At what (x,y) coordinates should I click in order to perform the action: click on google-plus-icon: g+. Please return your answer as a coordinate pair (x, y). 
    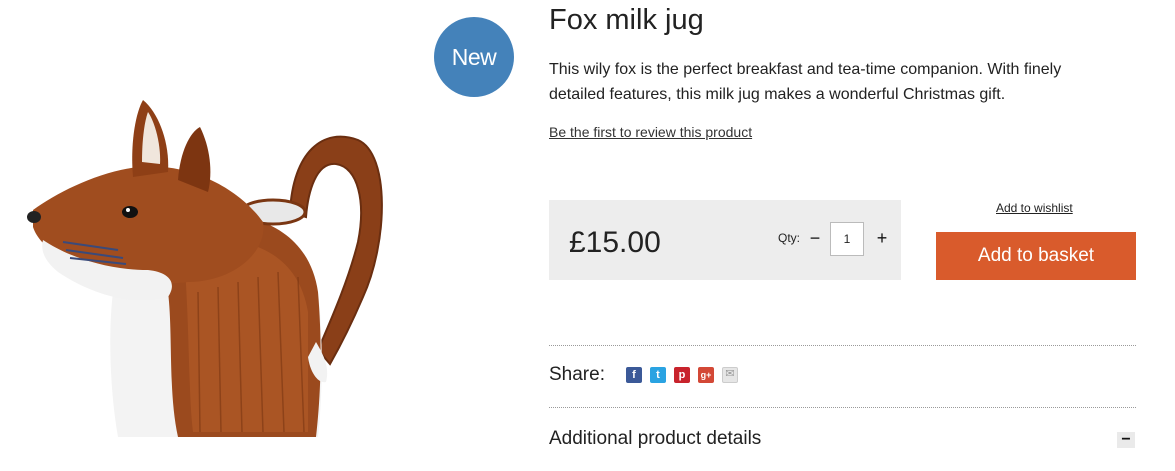
    Looking at the image, I should click on (706, 375).